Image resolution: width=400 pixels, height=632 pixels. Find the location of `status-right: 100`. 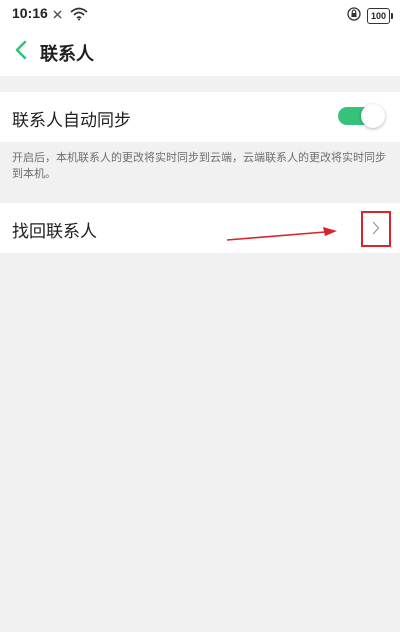

status-right: 100 is located at coordinates (370, 15).